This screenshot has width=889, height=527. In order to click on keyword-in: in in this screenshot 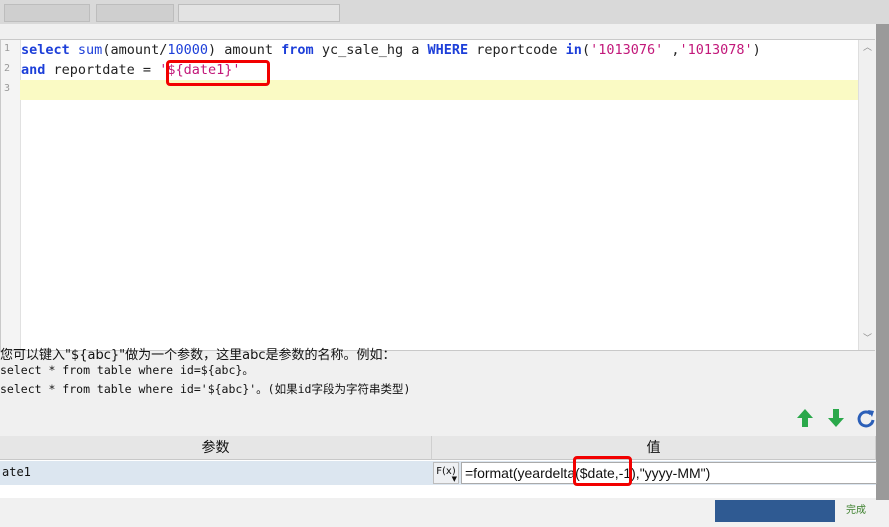, I will do `click(573, 50)`.